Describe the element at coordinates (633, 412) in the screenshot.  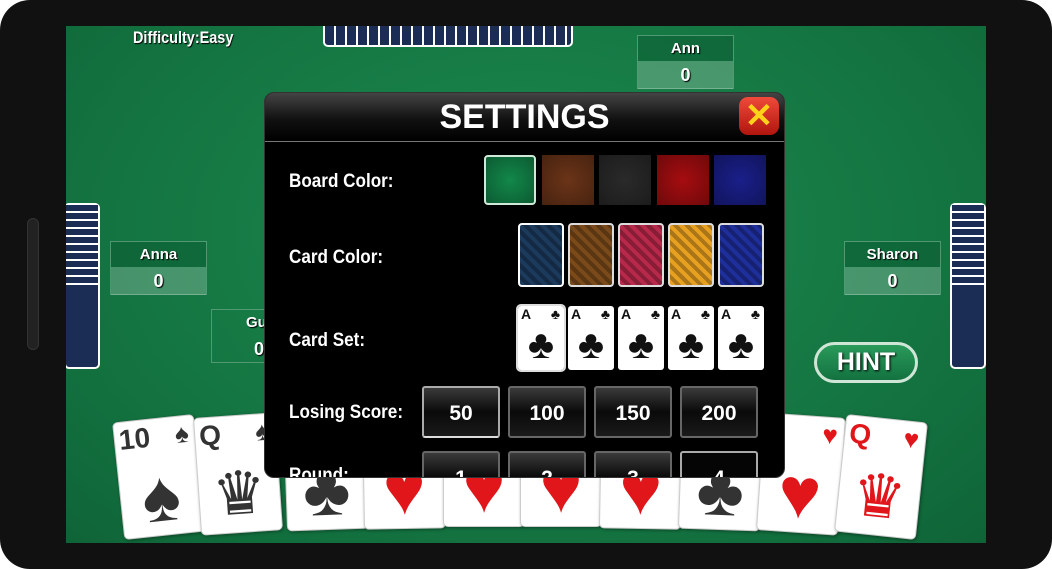
I see `losing-score-button-150: 150` at that location.